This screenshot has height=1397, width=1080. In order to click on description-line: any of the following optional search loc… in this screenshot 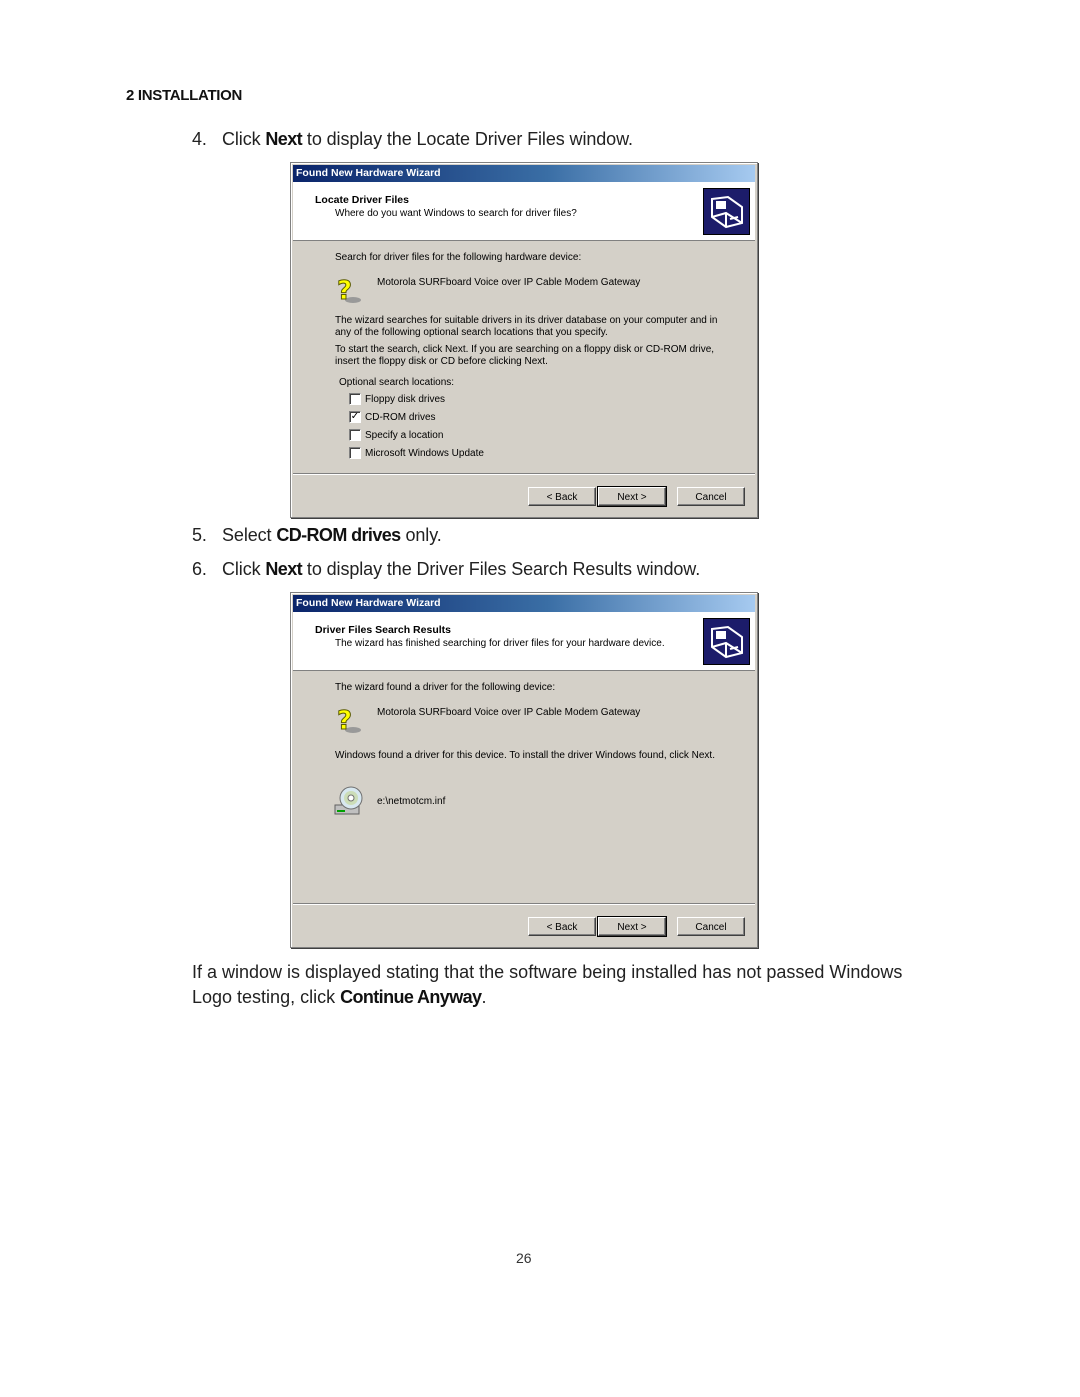, I will do `click(471, 332)`.